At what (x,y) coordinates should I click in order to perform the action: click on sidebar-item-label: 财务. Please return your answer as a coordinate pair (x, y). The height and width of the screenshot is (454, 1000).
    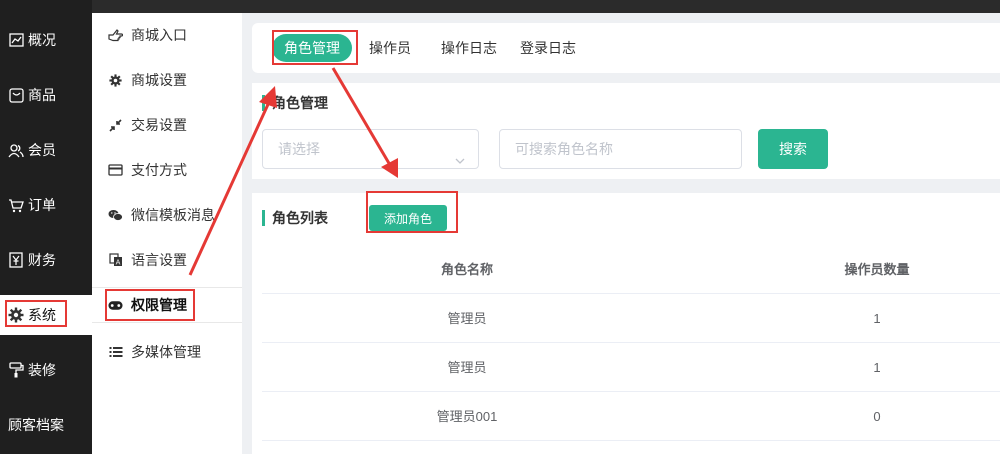
    Looking at the image, I should click on (42, 260).